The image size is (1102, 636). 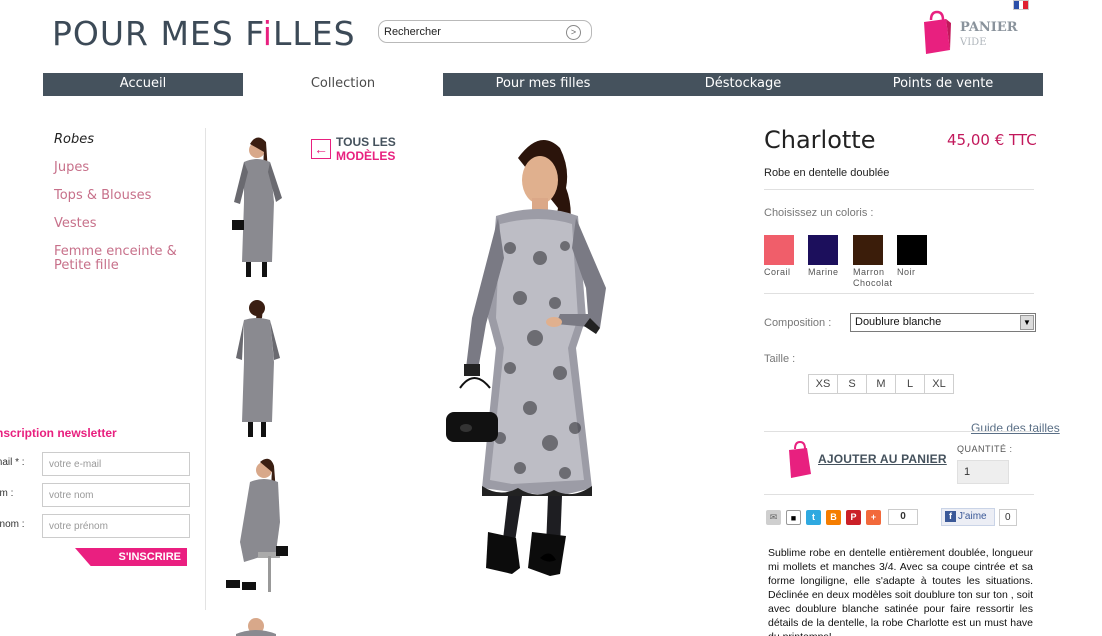 I want to click on search-submit-icon: >, so click(x=573, y=32).